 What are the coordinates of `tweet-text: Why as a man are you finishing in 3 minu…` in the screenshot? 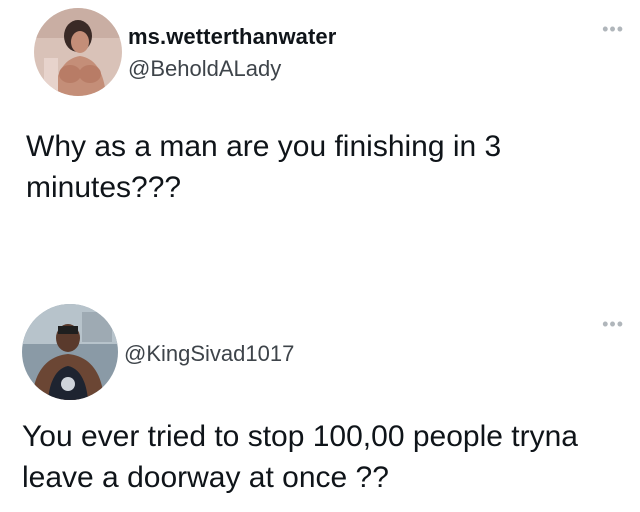 It's located at (264, 167).